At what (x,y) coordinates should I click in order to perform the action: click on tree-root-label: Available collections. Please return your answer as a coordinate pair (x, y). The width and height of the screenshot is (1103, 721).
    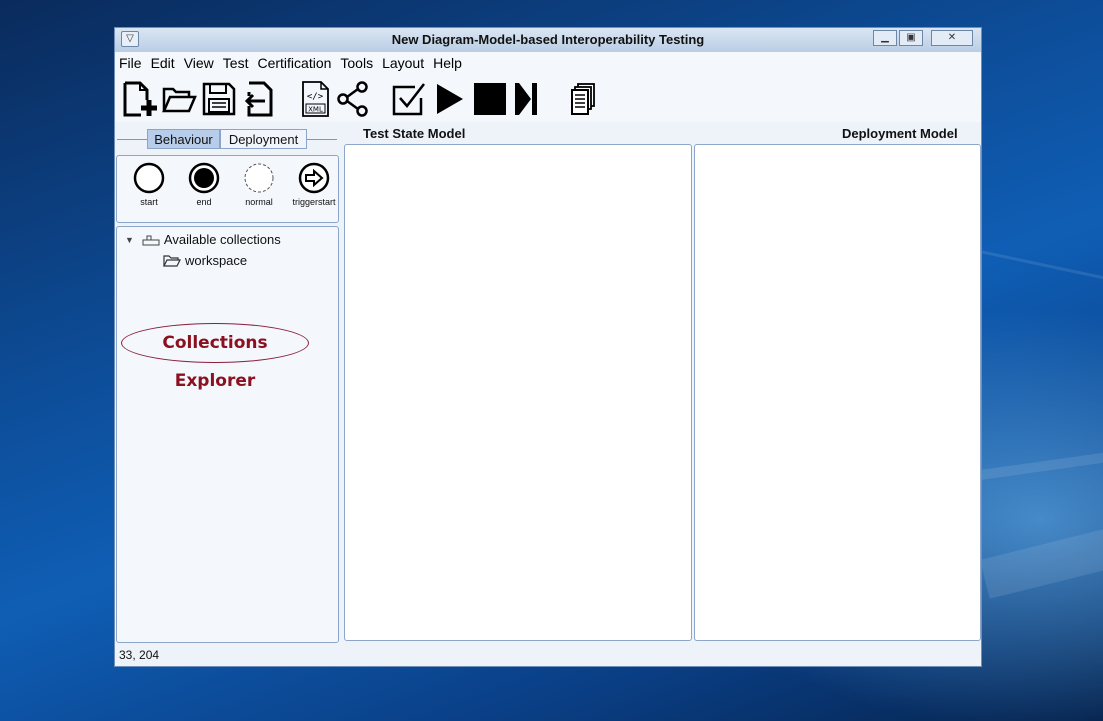
    Looking at the image, I should click on (222, 239).